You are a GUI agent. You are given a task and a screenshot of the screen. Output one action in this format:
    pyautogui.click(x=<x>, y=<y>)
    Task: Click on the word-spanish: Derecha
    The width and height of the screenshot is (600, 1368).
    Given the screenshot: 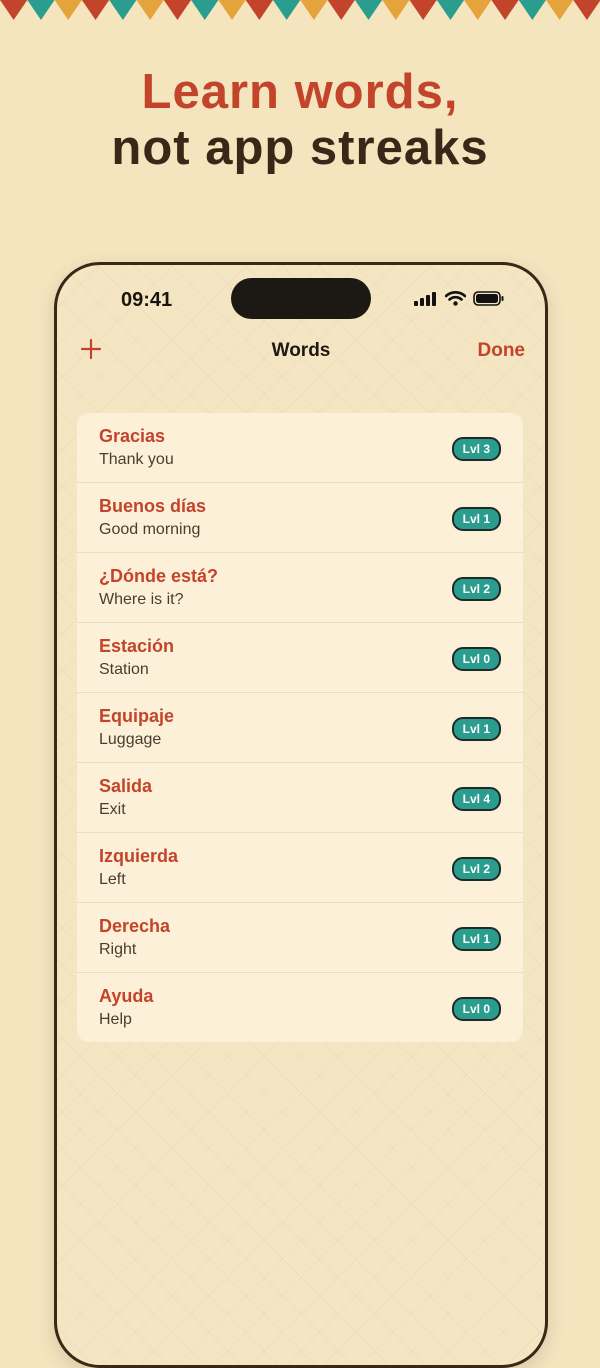 What is the action you would take?
    pyautogui.click(x=135, y=926)
    